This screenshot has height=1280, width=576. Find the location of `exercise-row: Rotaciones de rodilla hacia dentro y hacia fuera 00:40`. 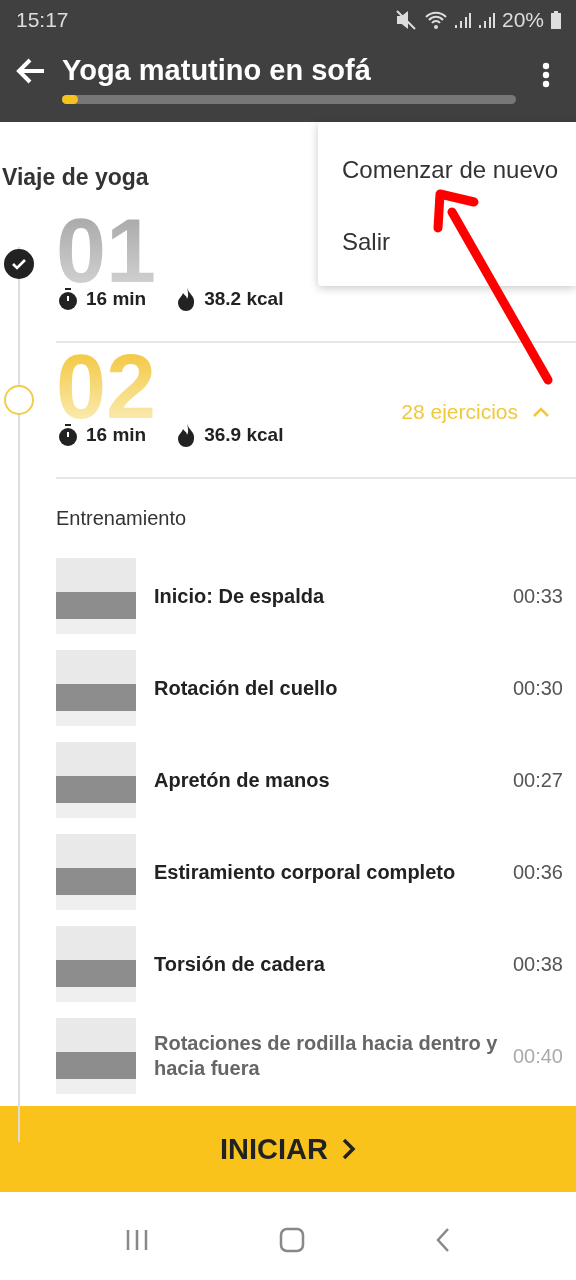

exercise-row: Rotaciones de rodilla hacia dentro y hacia fuera 00:40 is located at coordinates (316, 1056).